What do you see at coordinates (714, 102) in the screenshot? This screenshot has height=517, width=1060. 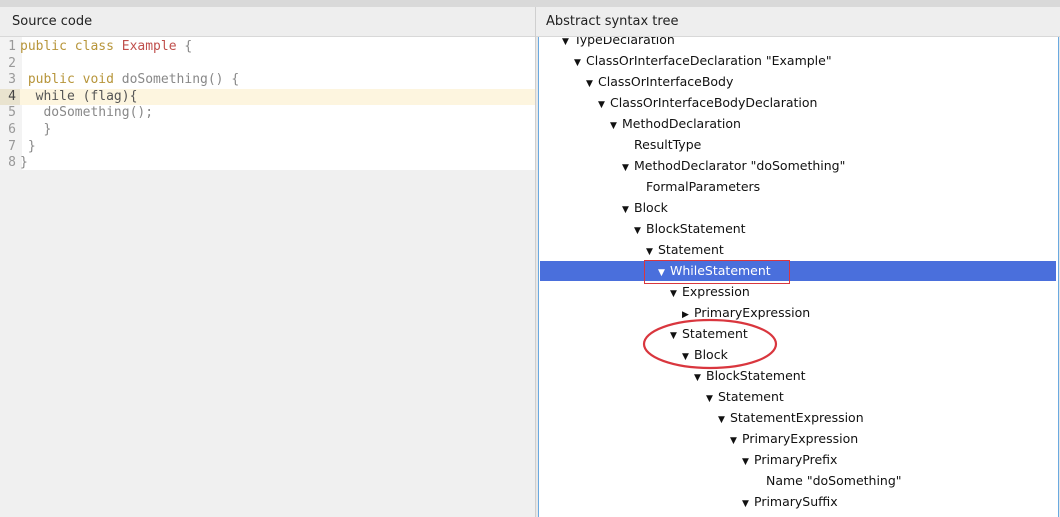 I see `ast-node-label: ClassOrInterfaceBodyDeclaration` at bounding box center [714, 102].